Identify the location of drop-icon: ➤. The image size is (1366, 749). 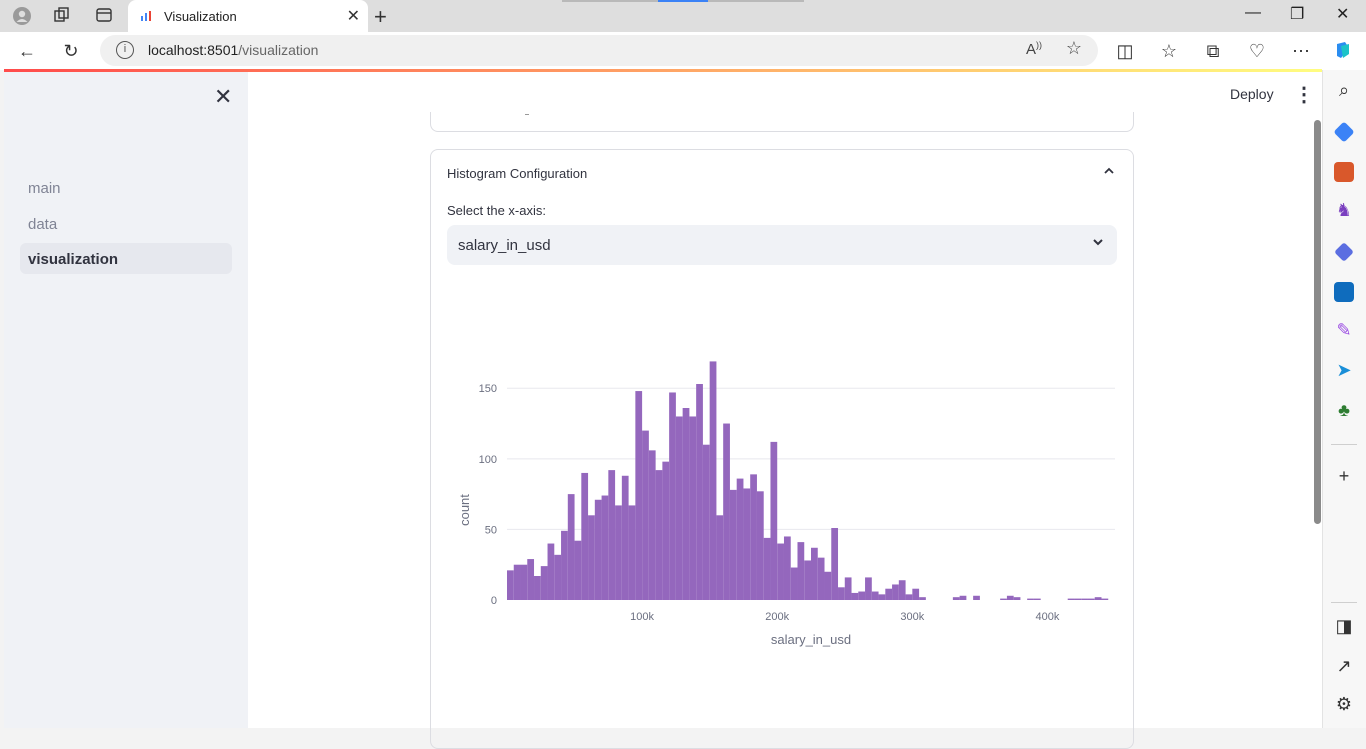
(1344, 370).